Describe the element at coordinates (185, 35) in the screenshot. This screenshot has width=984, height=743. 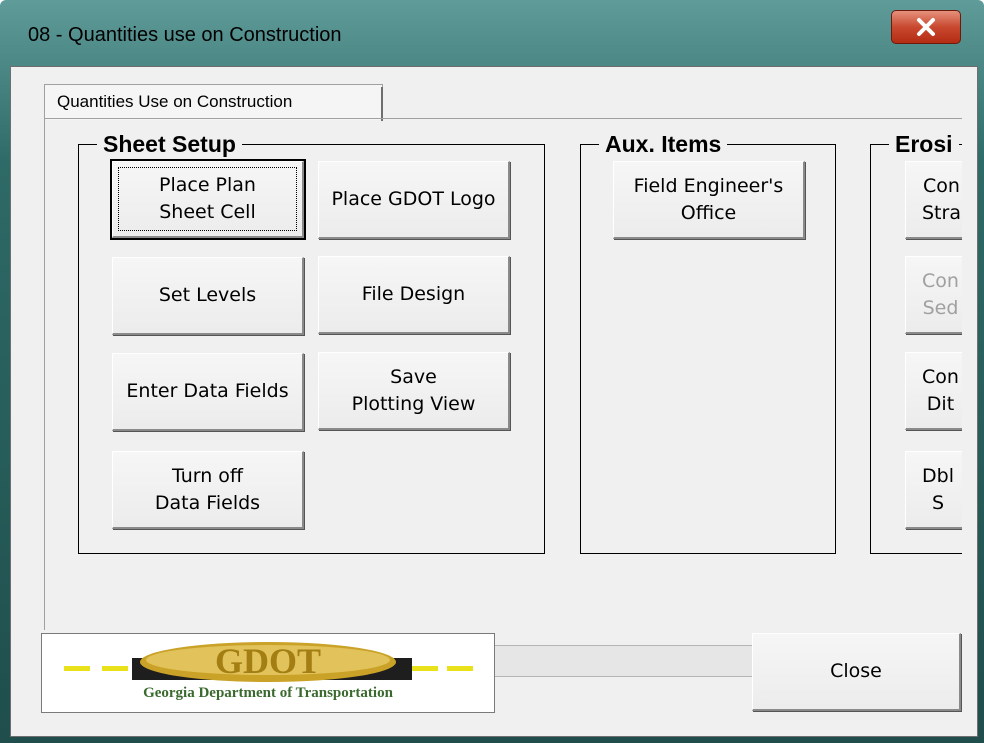
I see `window-title: 08 - Quantities use on Construction` at that location.